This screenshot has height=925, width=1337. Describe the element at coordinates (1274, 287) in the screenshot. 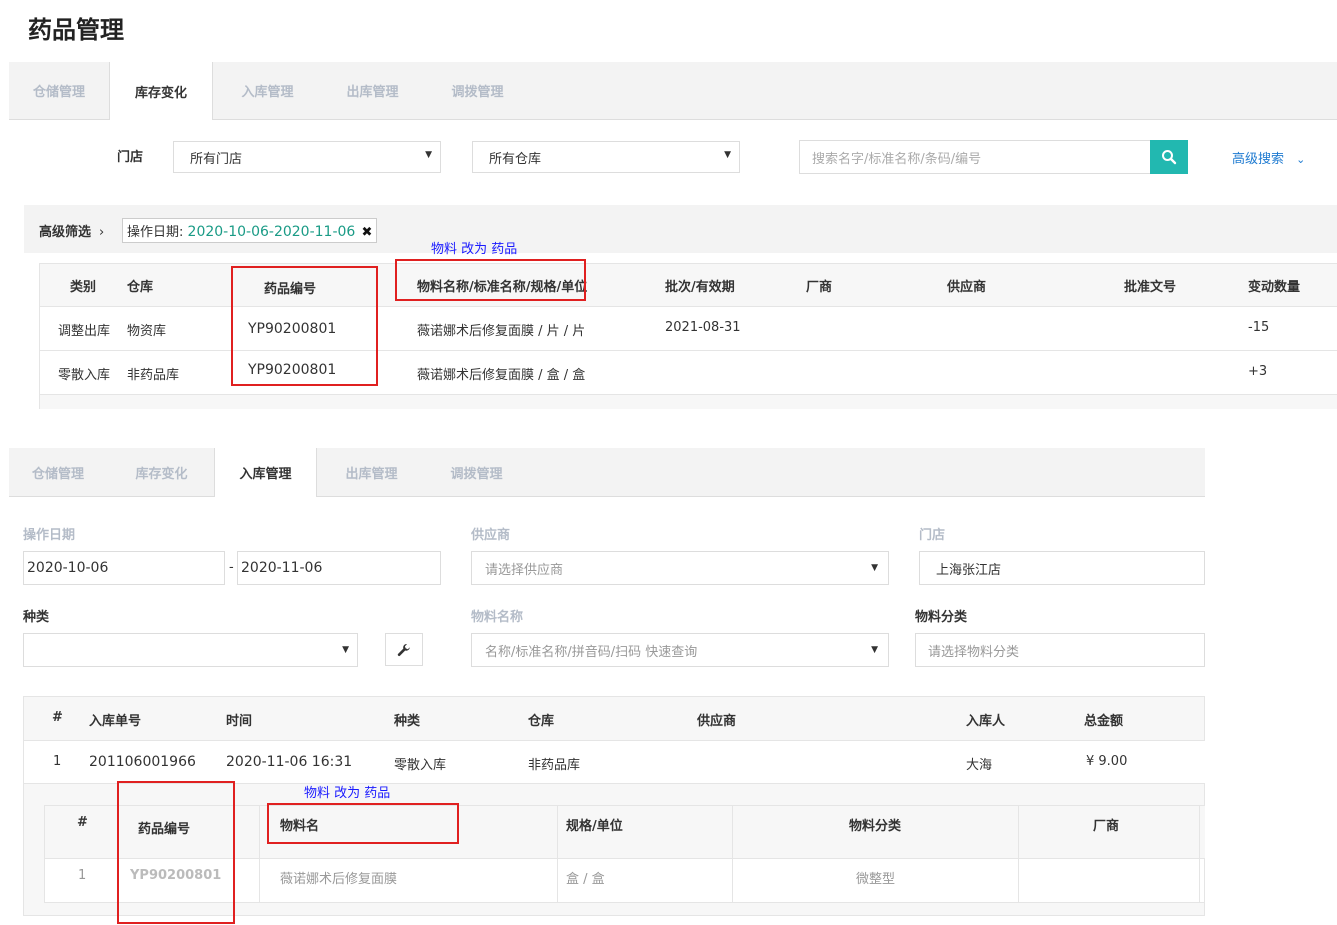

I see `col-header-qty: 变动数量` at that location.